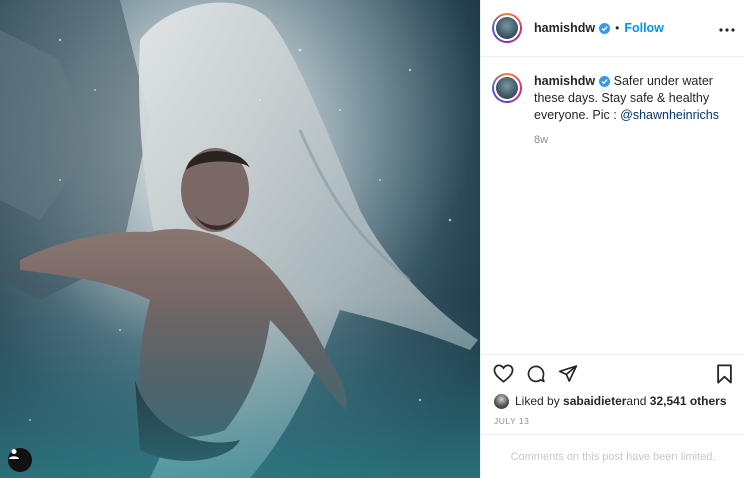 This screenshot has width=745, height=478. I want to click on header-username: hamishdw, so click(564, 28).